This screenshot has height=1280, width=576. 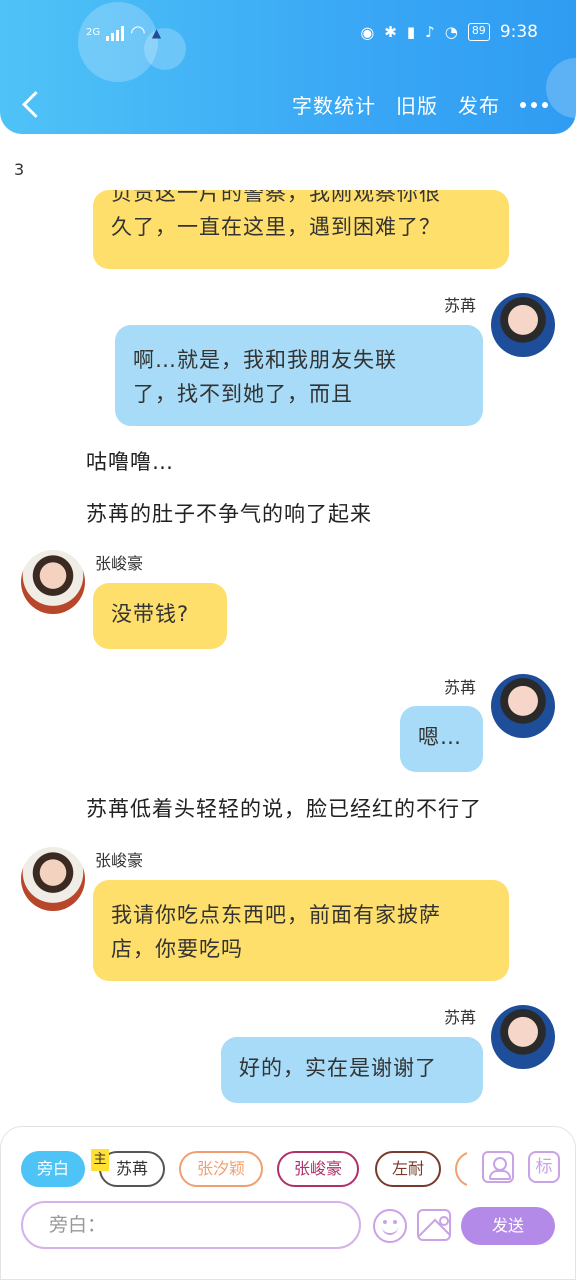 I want to click on chat-bubble-right: 啊…就是，我和我朋友失联 了，找不到她了，而且, so click(x=299, y=375).